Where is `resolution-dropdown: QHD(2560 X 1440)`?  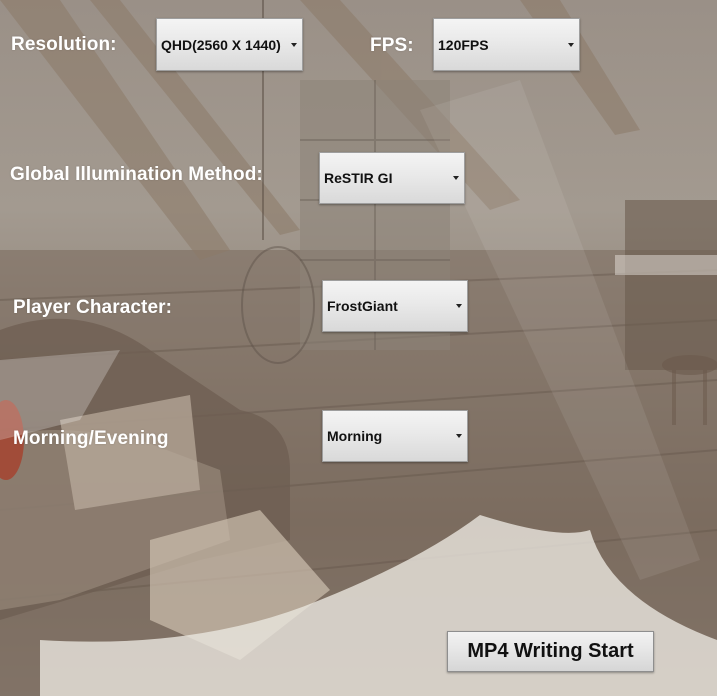
resolution-dropdown: QHD(2560 X 1440) is located at coordinates (229, 44).